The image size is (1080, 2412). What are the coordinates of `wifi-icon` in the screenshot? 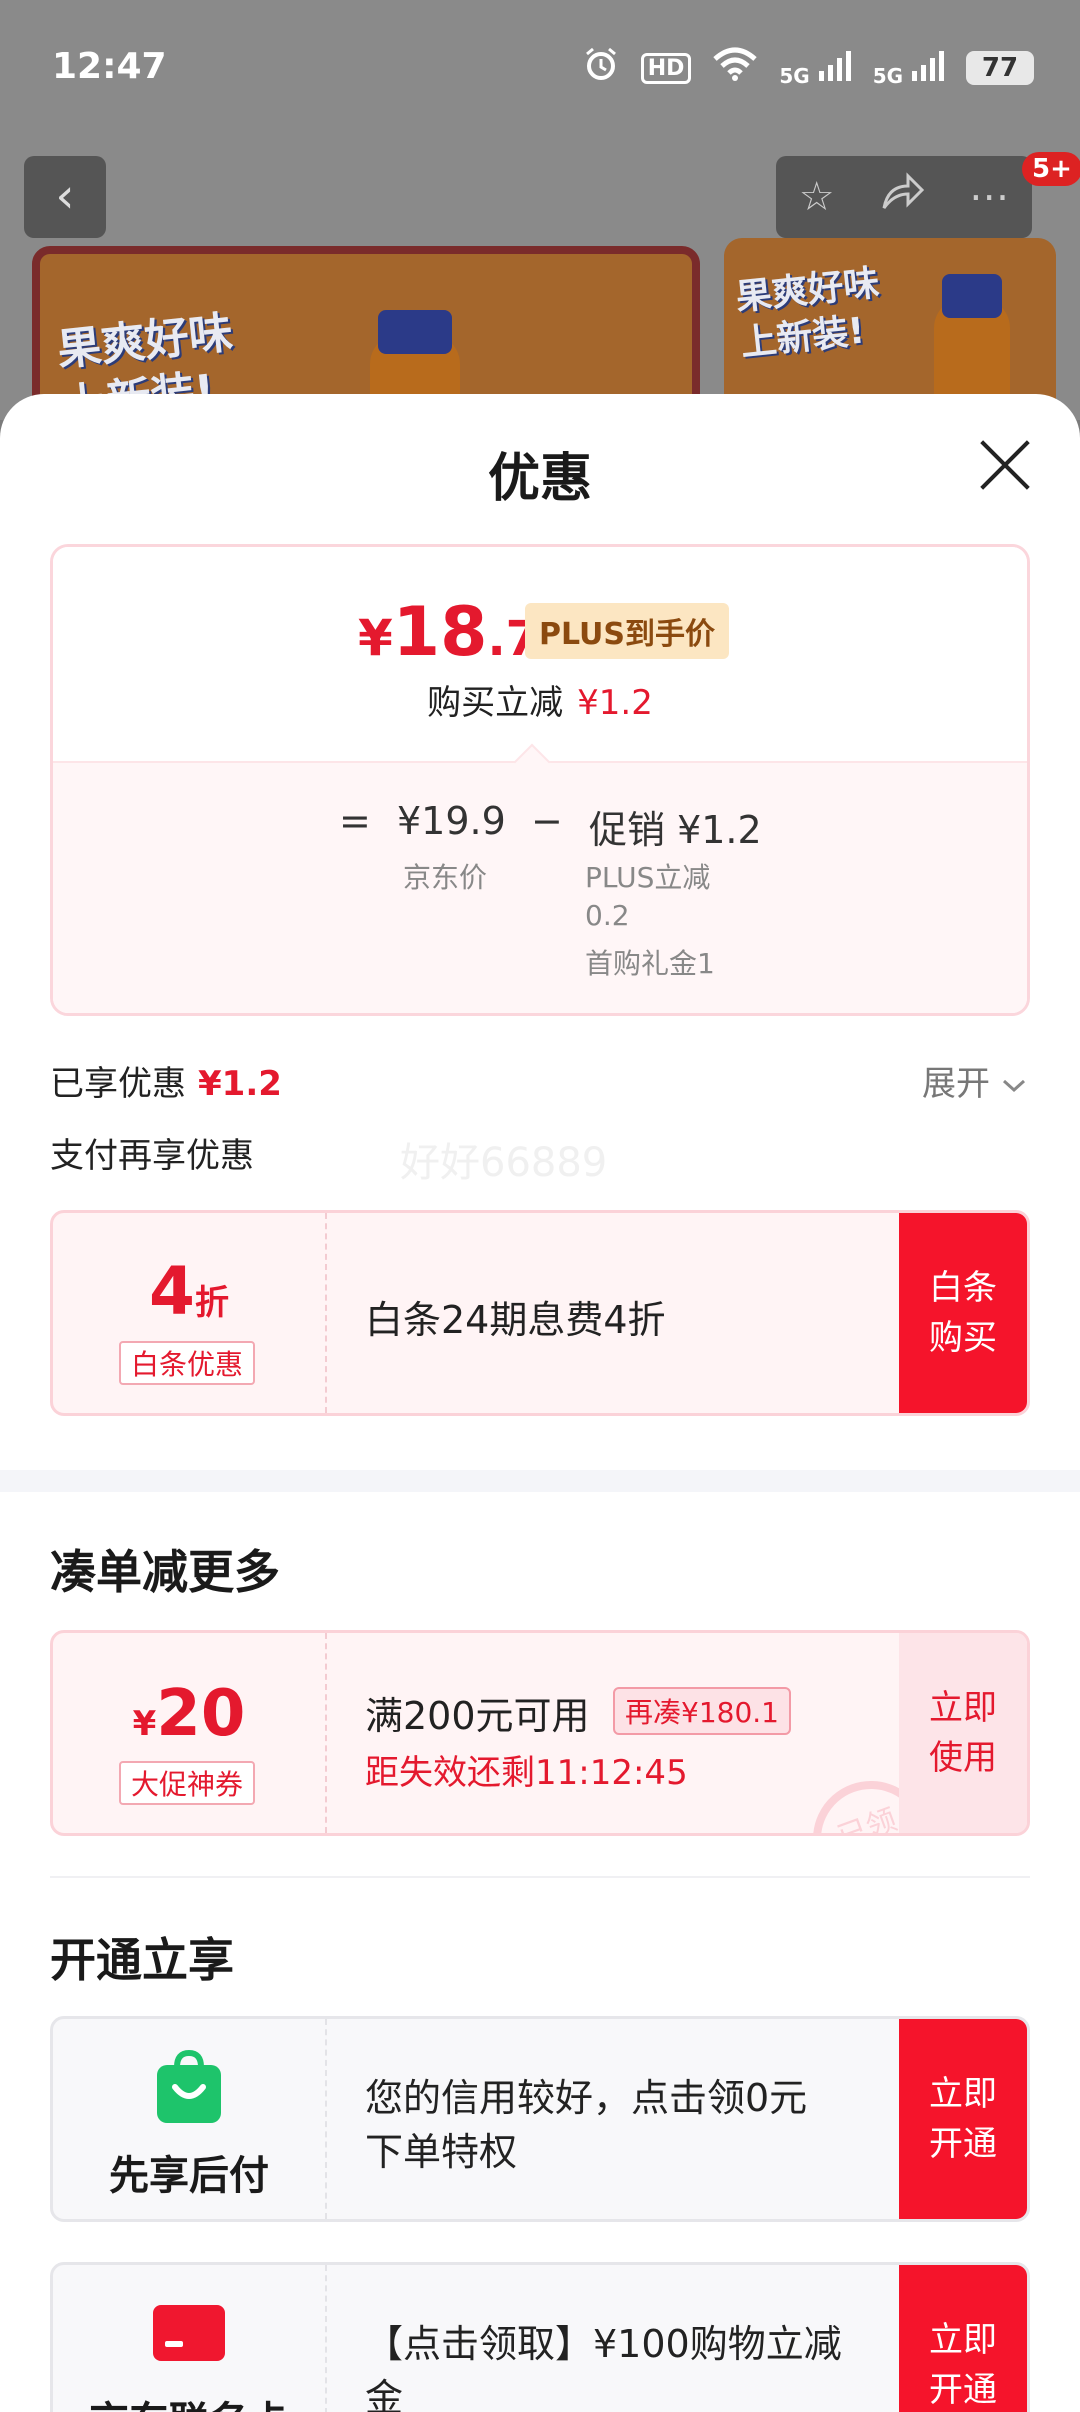 It's located at (735, 68).